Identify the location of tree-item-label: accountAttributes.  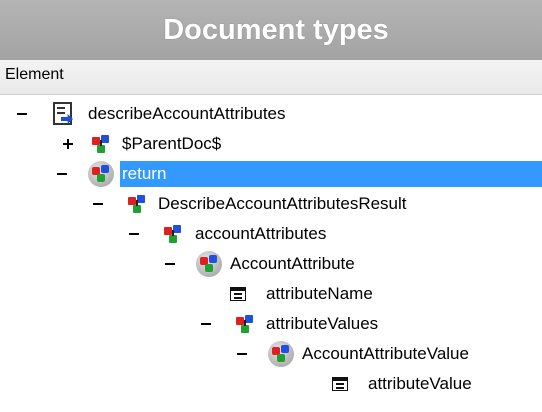
(261, 233).